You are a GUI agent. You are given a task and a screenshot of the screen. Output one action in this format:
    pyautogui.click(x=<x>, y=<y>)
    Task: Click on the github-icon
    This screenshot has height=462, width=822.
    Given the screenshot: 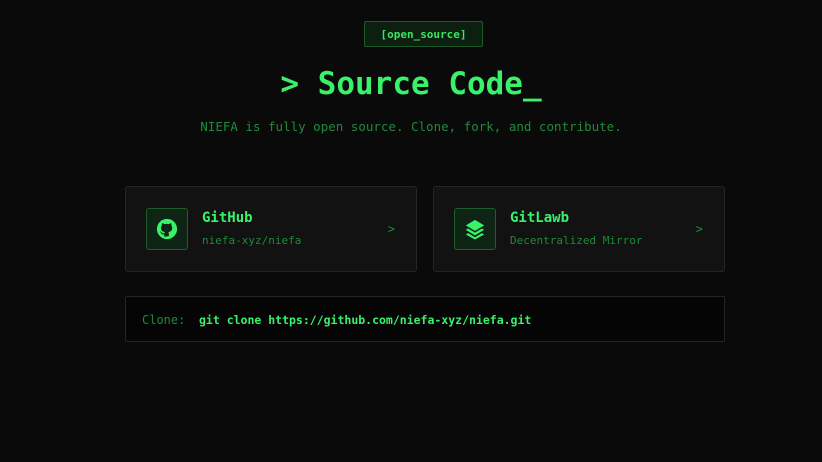 What is the action you would take?
    pyautogui.click(x=167, y=229)
    